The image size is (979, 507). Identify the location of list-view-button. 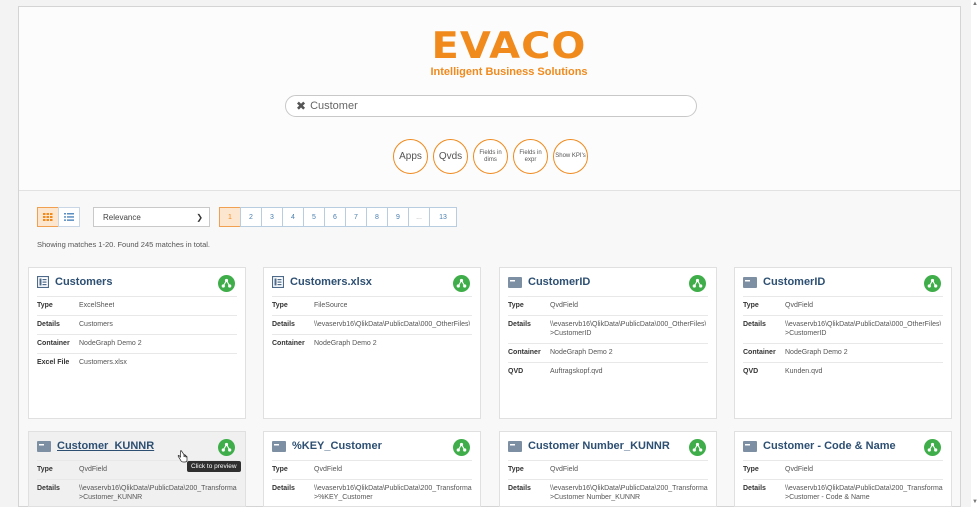
(69, 217).